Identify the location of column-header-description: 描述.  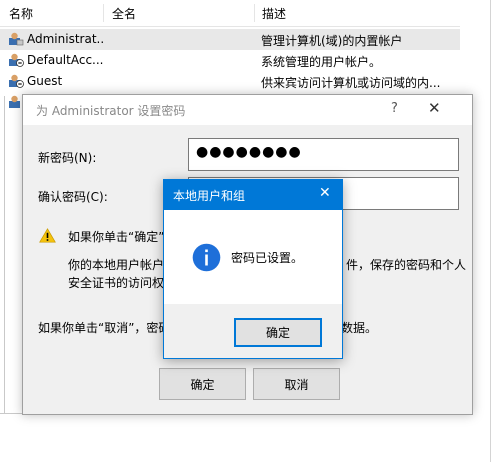
(274, 13).